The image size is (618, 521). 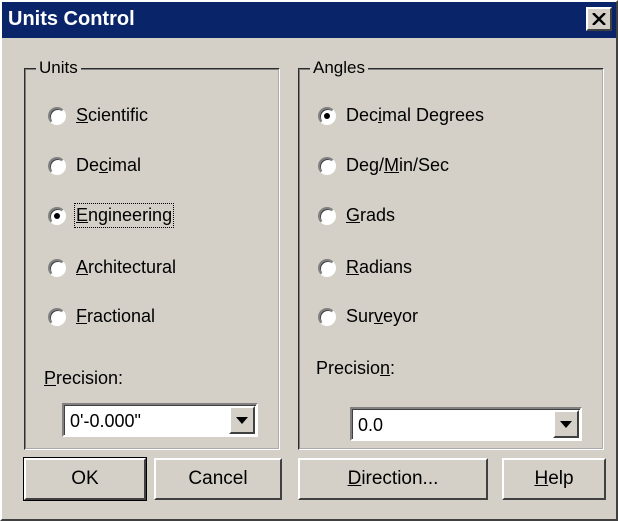 I want to click on units-precision-label: Precision:, so click(x=84, y=378).